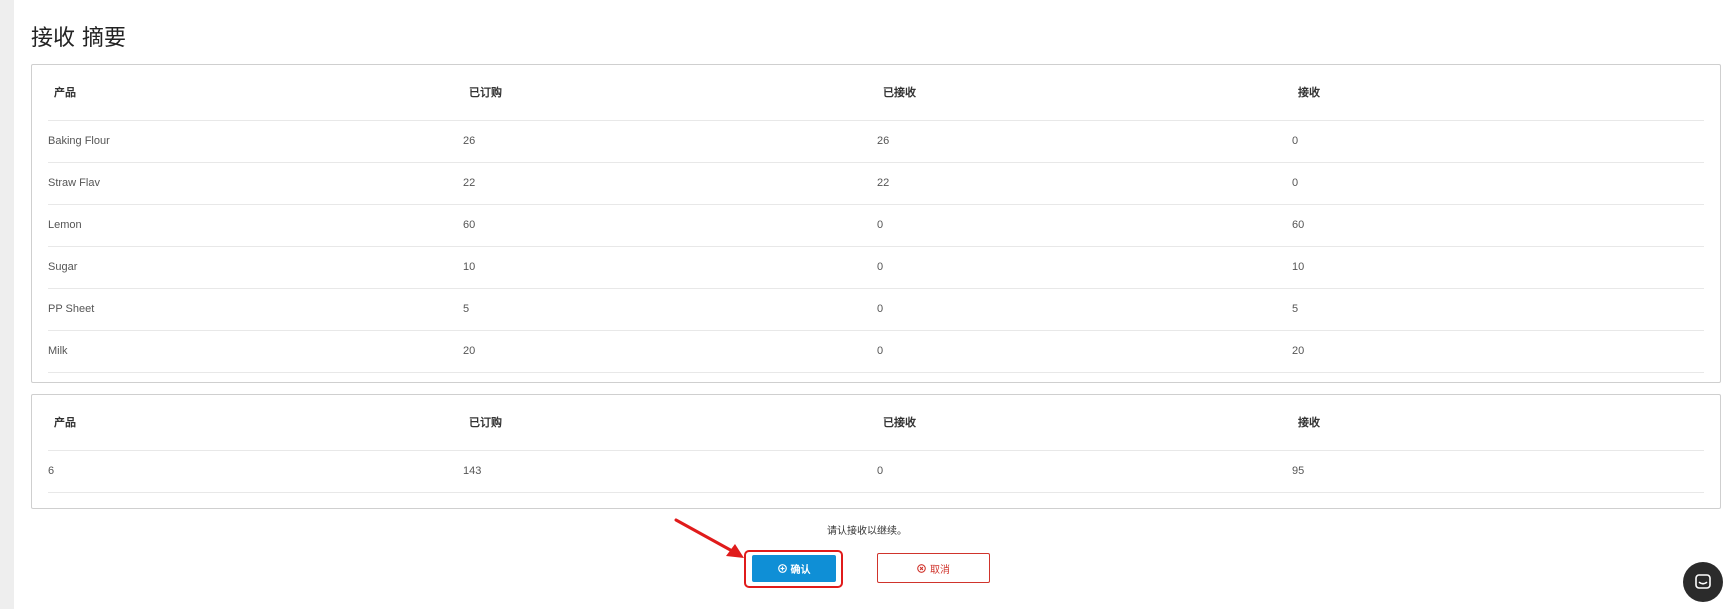 This screenshot has height=609, width=1734. Describe the element at coordinates (469, 267) in the screenshot. I see `ordered-cell: 10` at that location.